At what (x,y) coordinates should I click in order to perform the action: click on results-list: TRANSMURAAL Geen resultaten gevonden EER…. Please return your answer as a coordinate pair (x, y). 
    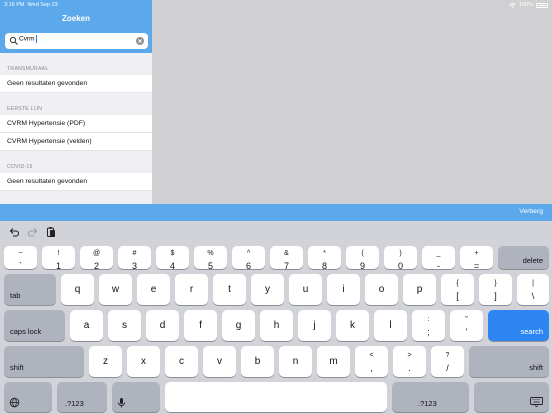
    Looking at the image, I should click on (76, 128).